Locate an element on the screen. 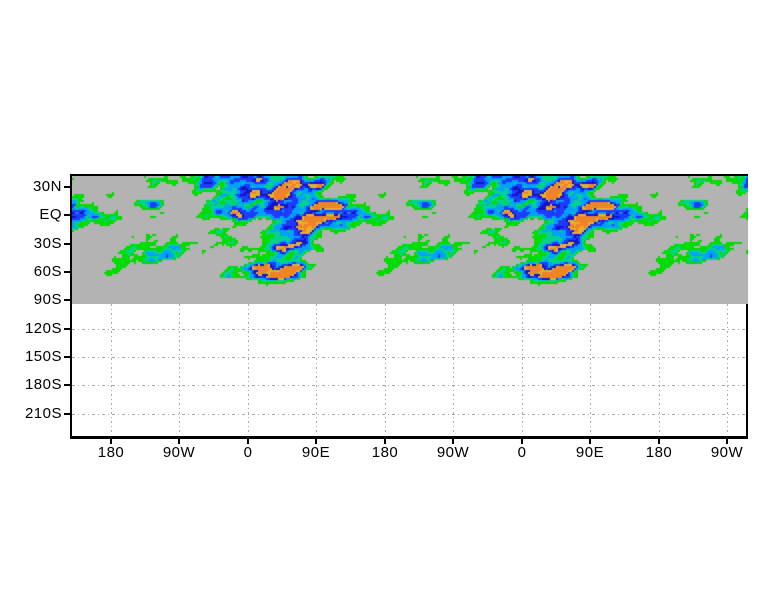  y-tick-label: 180S is located at coordinates (43, 384).